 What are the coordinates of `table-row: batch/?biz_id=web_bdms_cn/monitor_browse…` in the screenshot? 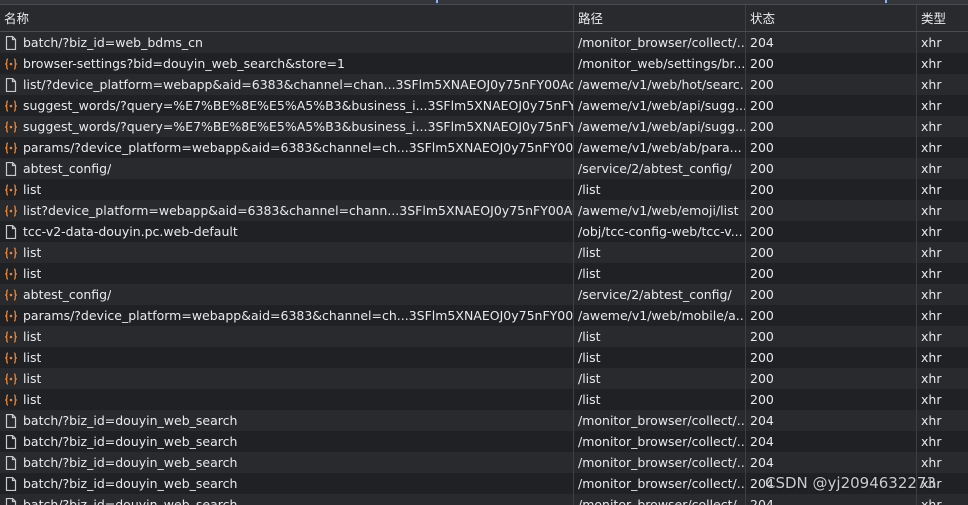 It's located at (484, 42).